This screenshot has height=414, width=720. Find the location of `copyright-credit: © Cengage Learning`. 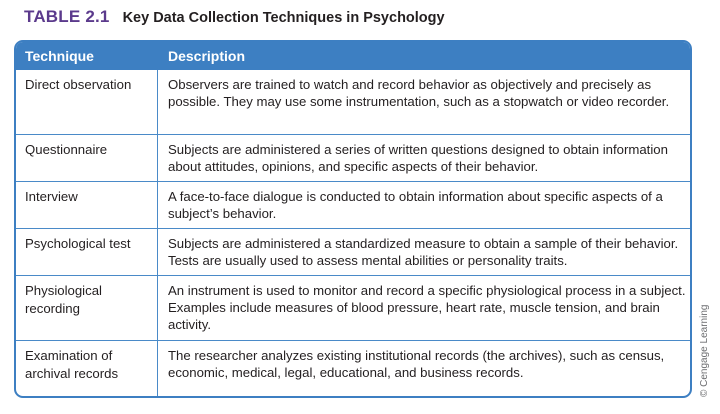

copyright-credit: © Cengage Learning is located at coordinates (704, 350).